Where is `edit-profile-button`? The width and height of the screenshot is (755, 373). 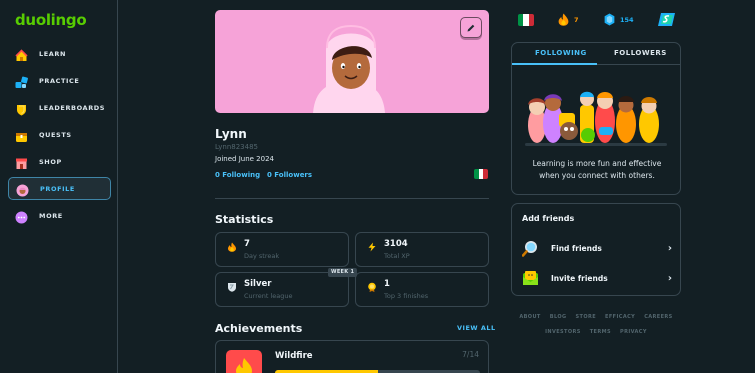
edit-profile-button is located at coordinates (471, 27).